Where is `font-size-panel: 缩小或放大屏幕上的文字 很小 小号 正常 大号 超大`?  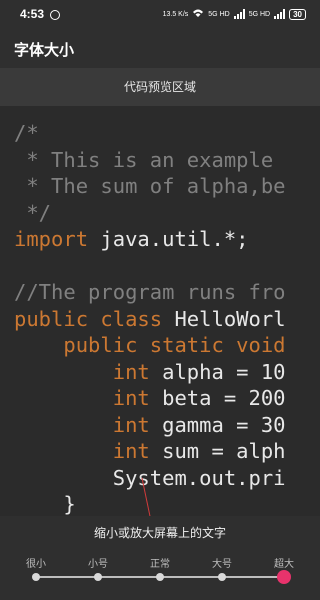
font-size-panel: 缩小或放大屏幕上的文字 很小 小号 正常 大号 超大 is located at coordinates (160, 558).